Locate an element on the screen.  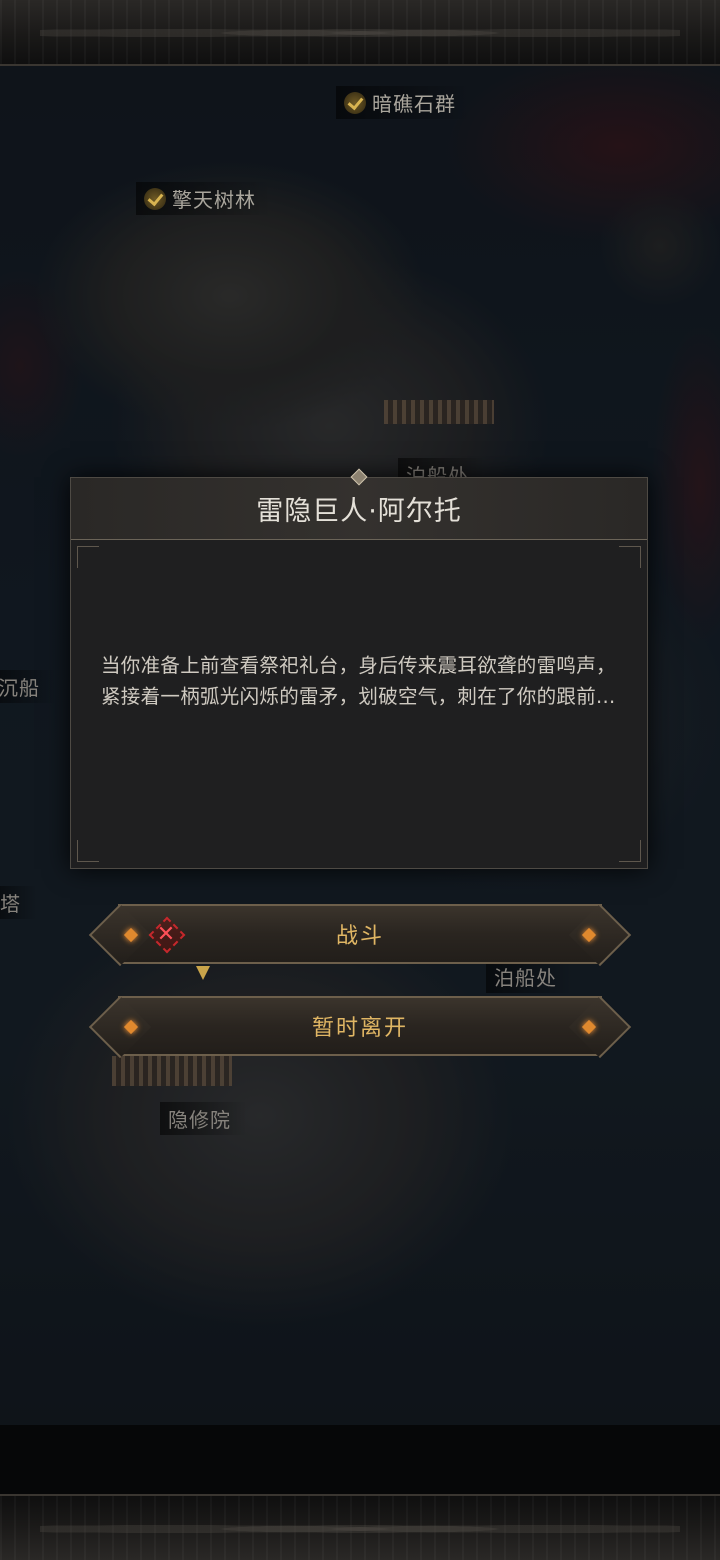
fight-button: ✕ 战斗 is located at coordinates (360, 934).